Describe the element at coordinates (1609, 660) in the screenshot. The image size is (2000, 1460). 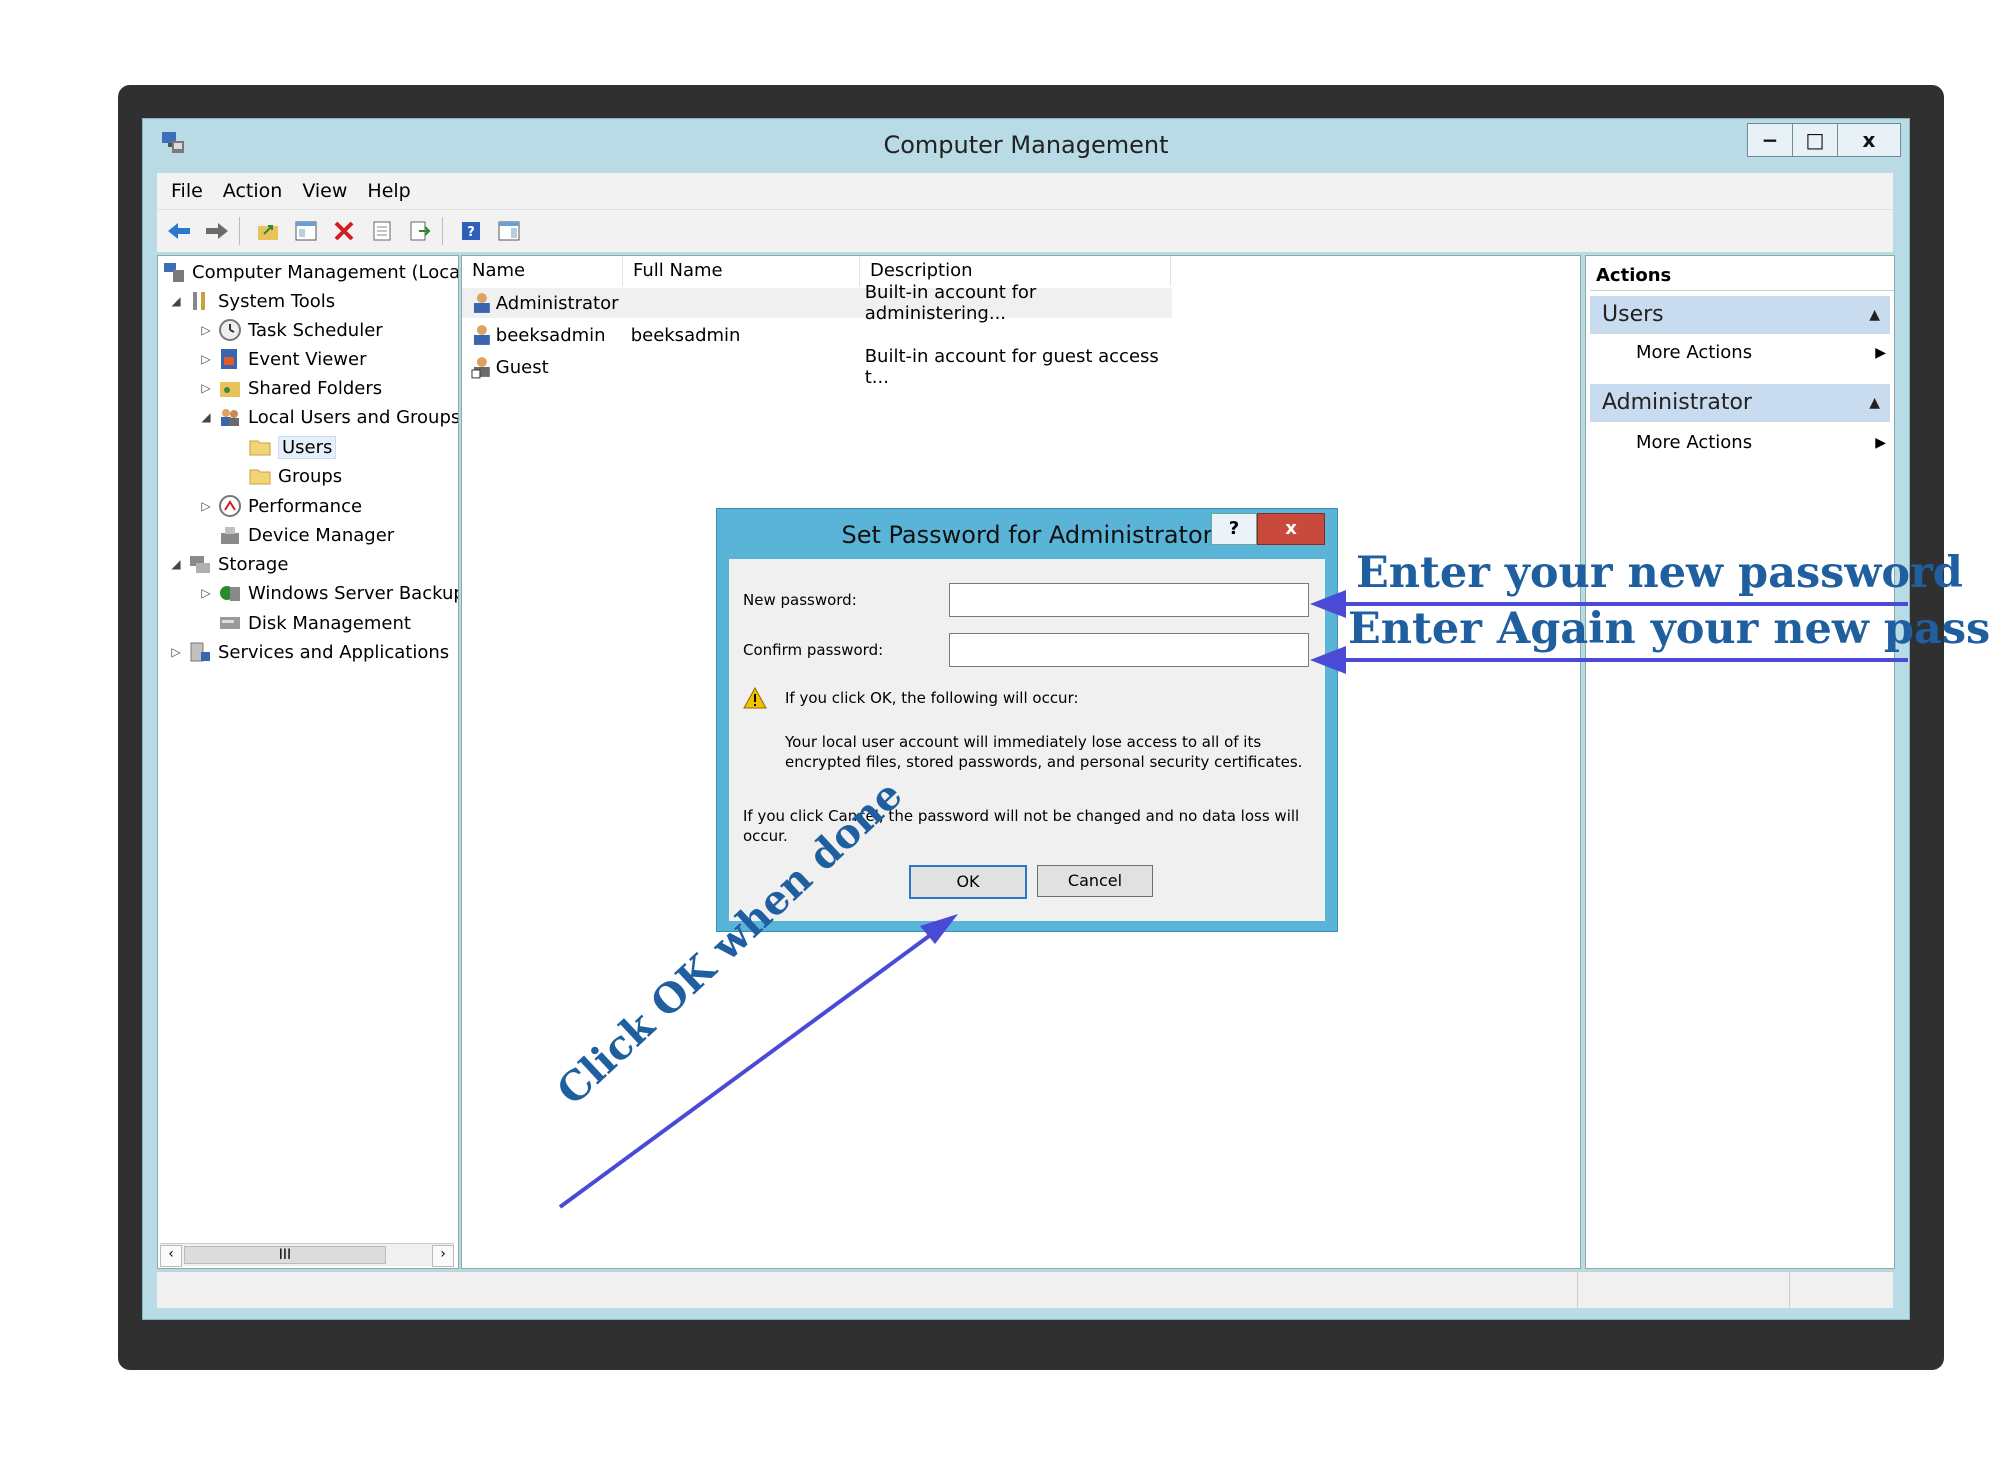
I see `arrow-to-confirm-password` at that location.